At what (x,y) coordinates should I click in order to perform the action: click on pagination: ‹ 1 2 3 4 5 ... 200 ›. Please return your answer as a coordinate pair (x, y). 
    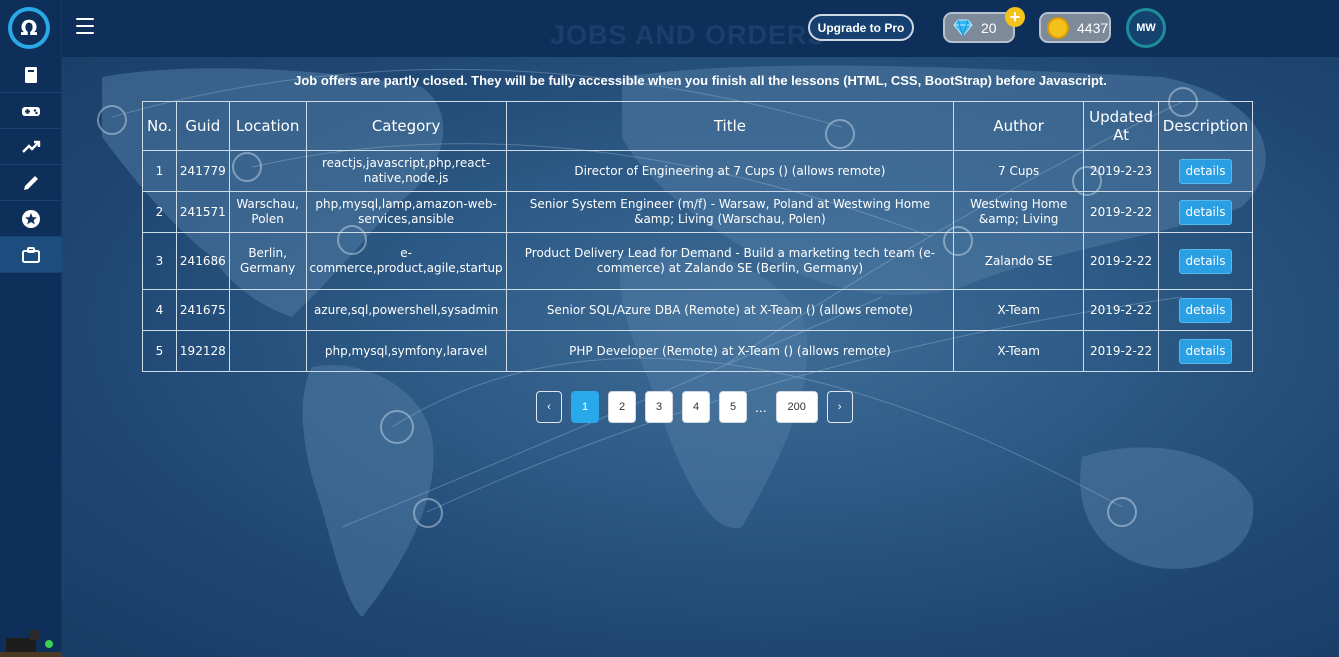
    Looking at the image, I should click on (699, 406).